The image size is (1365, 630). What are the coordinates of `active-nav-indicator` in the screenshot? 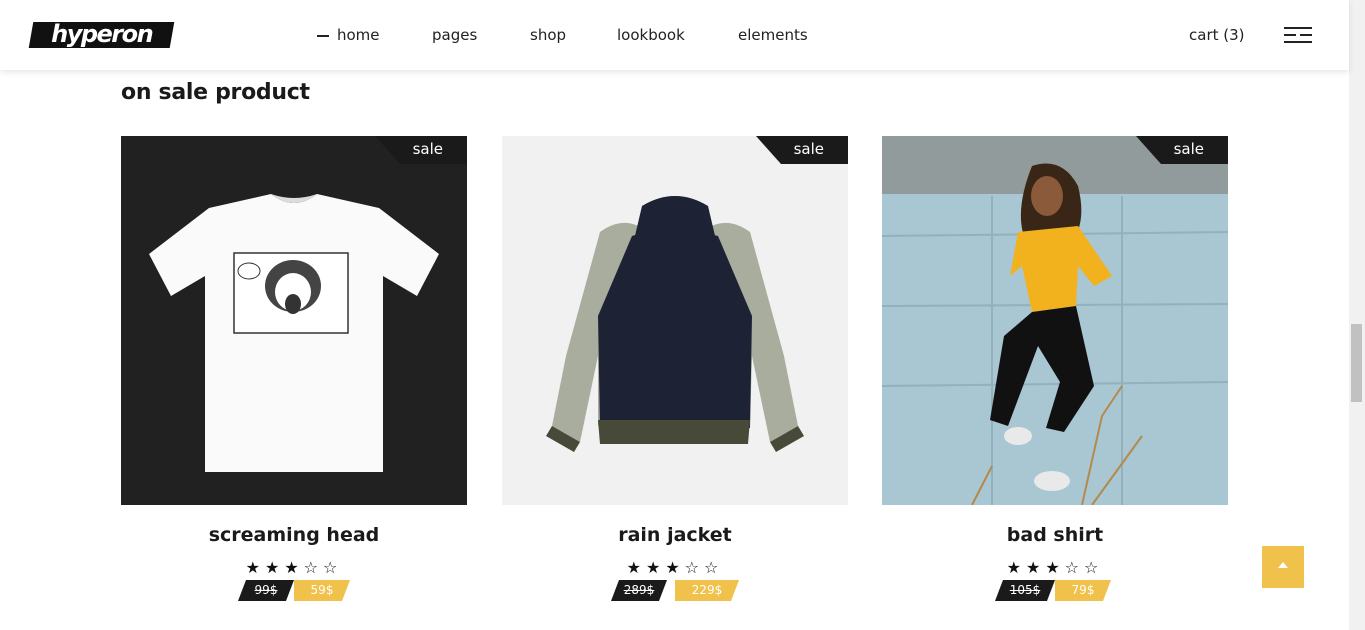 It's located at (323, 36).